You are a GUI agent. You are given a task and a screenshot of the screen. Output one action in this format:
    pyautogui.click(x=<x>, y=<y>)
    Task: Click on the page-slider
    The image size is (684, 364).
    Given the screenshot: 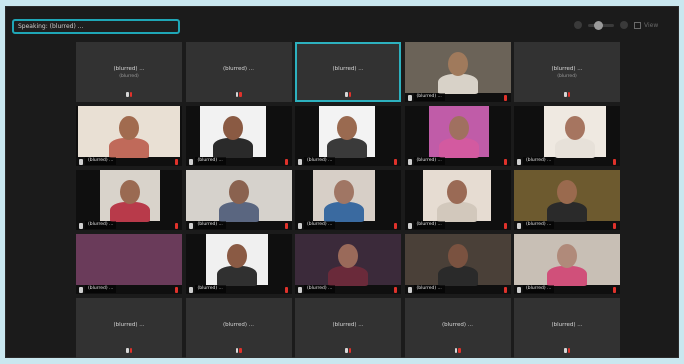 What is the action you would take?
    pyautogui.click(x=601, y=25)
    